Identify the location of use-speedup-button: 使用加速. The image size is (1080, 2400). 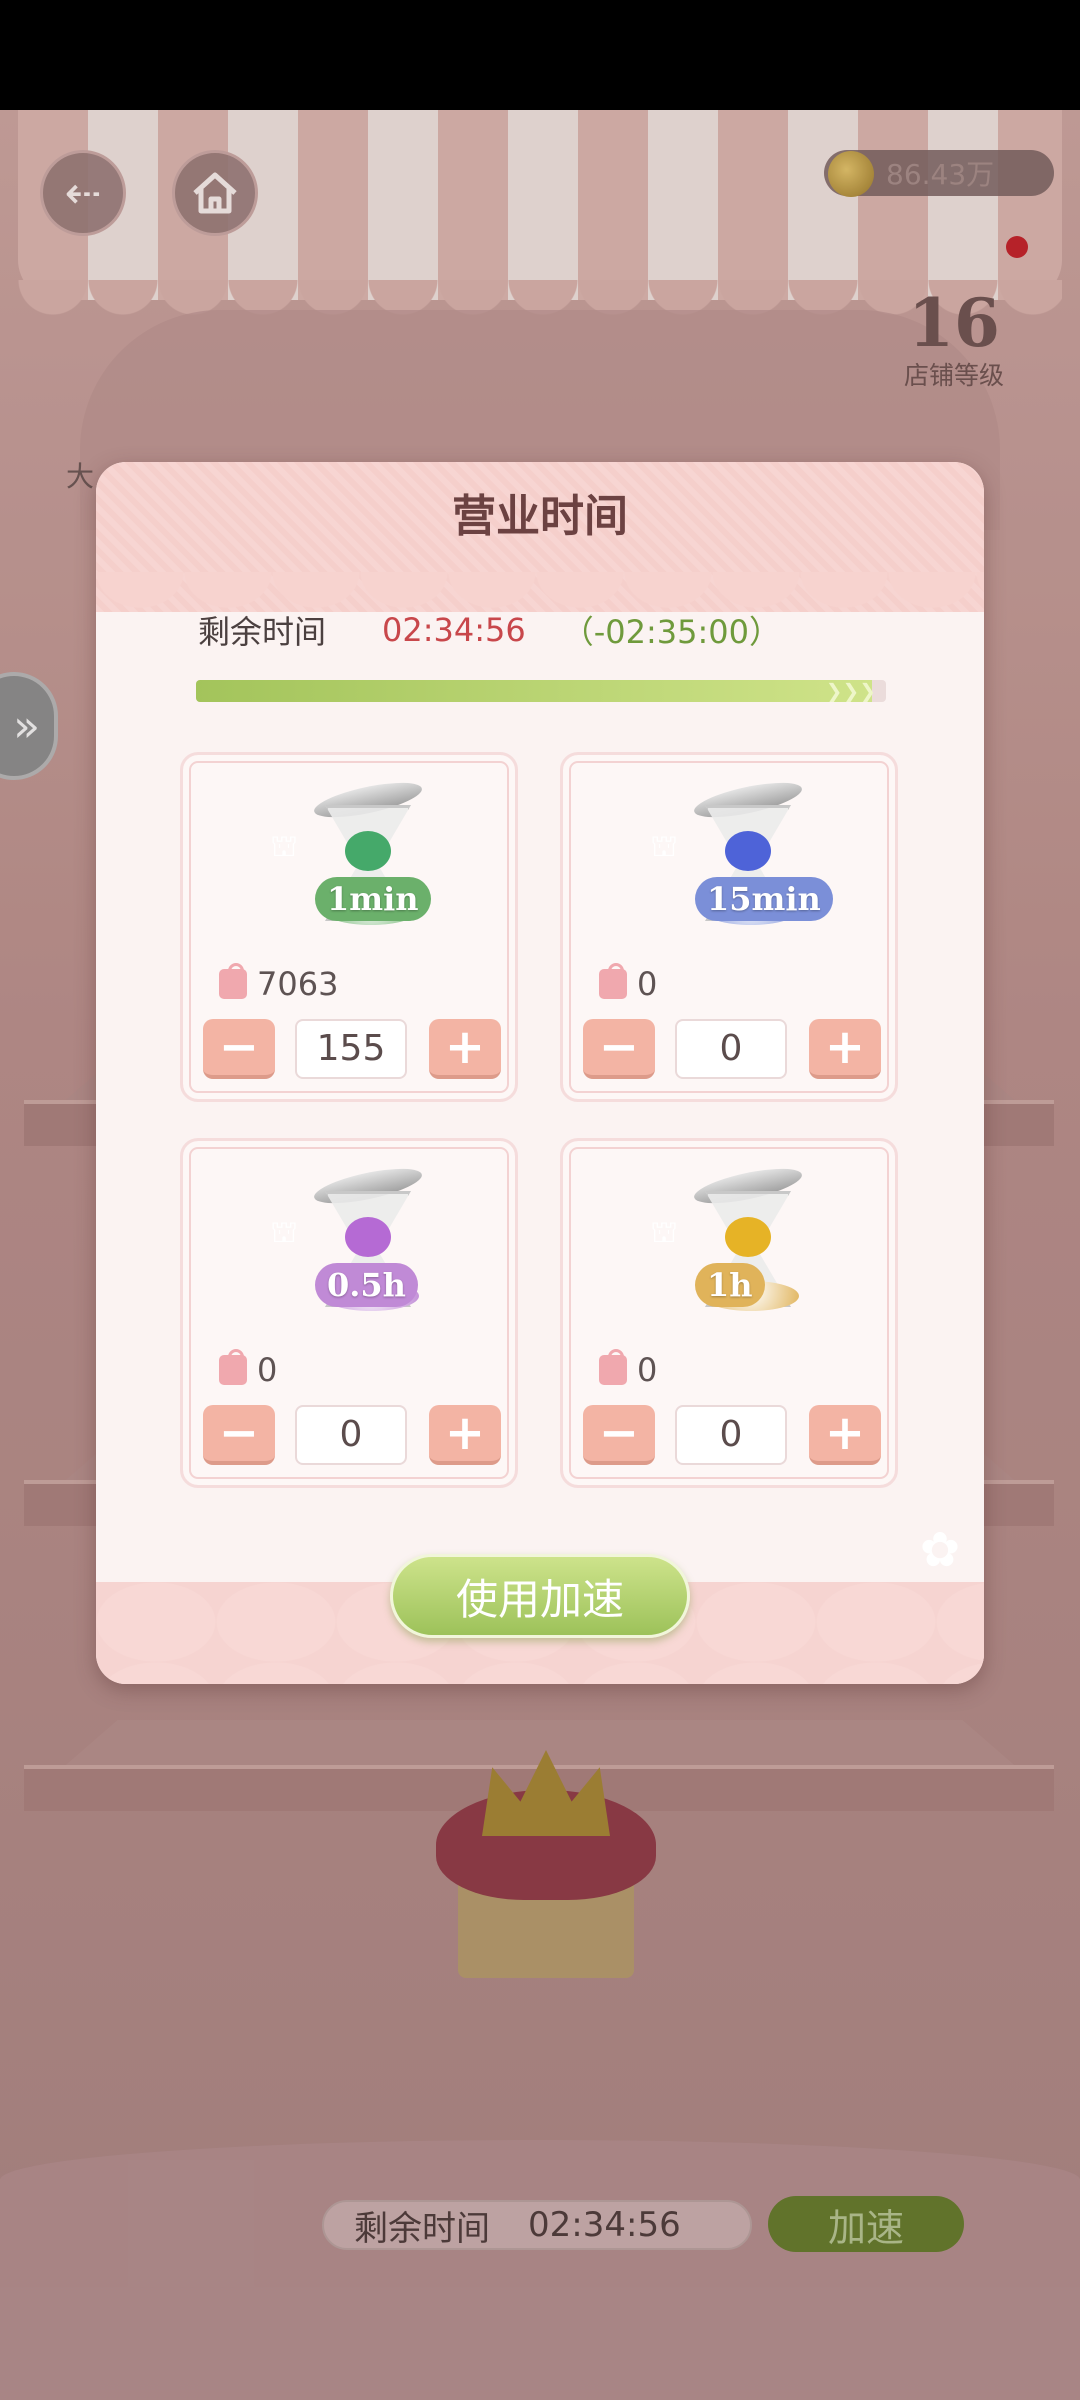
(540, 1596).